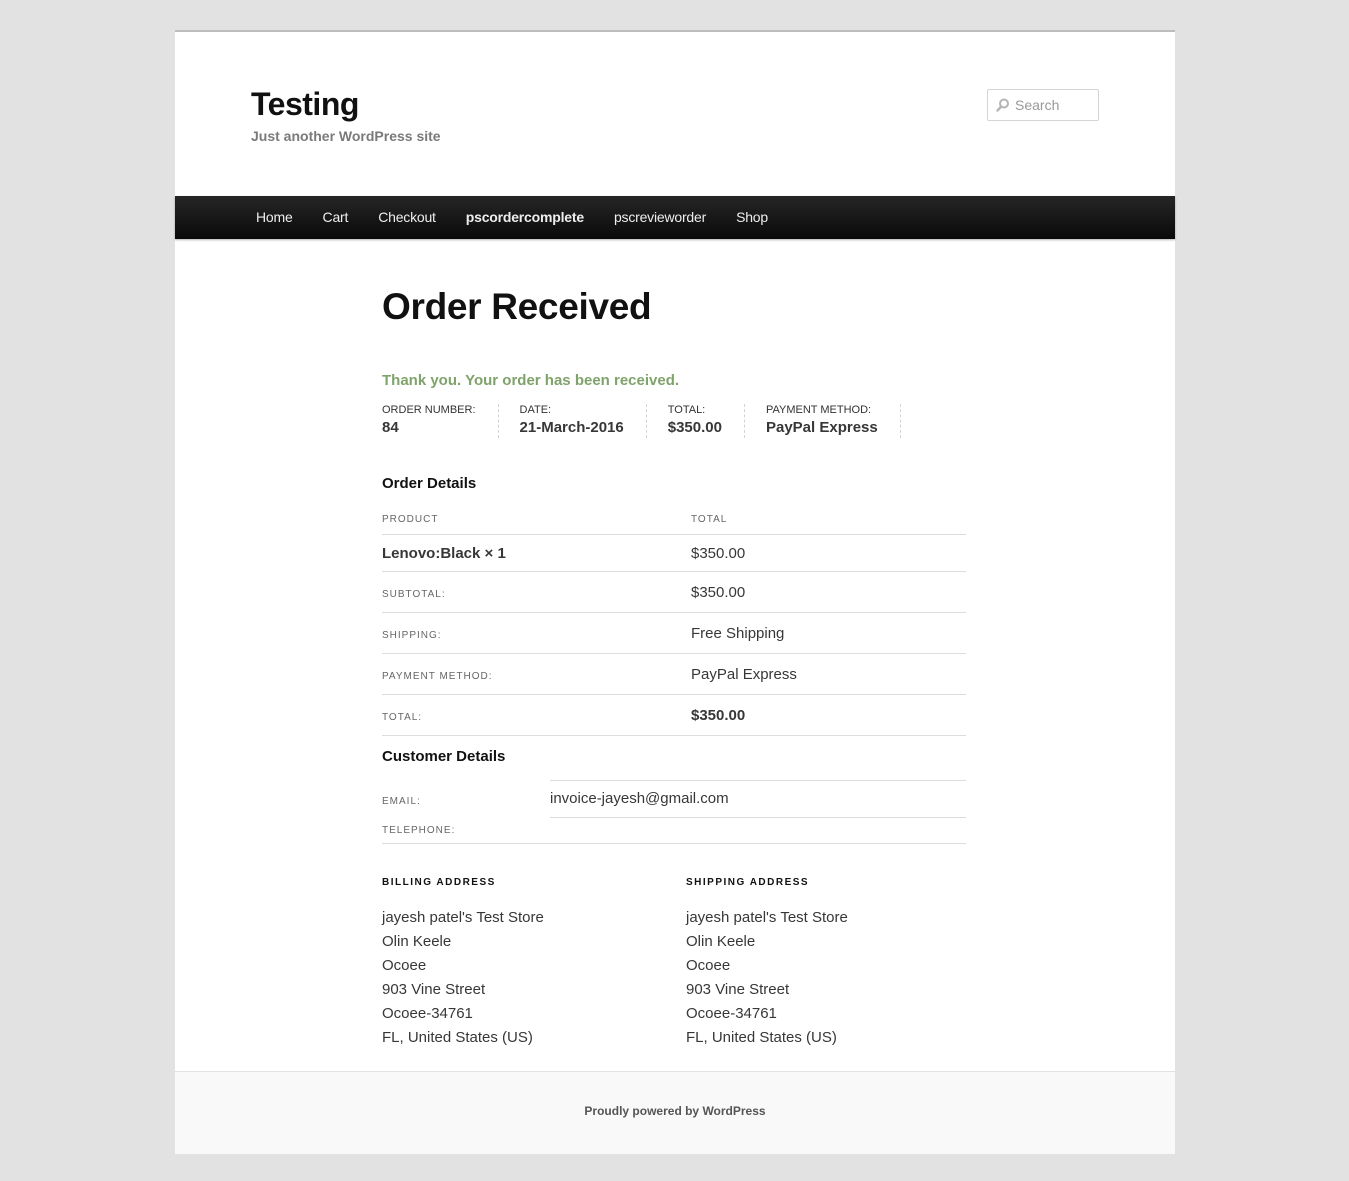 The width and height of the screenshot is (1349, 1181). I want to click on email-label: EMAIL:, so click(401, 801).